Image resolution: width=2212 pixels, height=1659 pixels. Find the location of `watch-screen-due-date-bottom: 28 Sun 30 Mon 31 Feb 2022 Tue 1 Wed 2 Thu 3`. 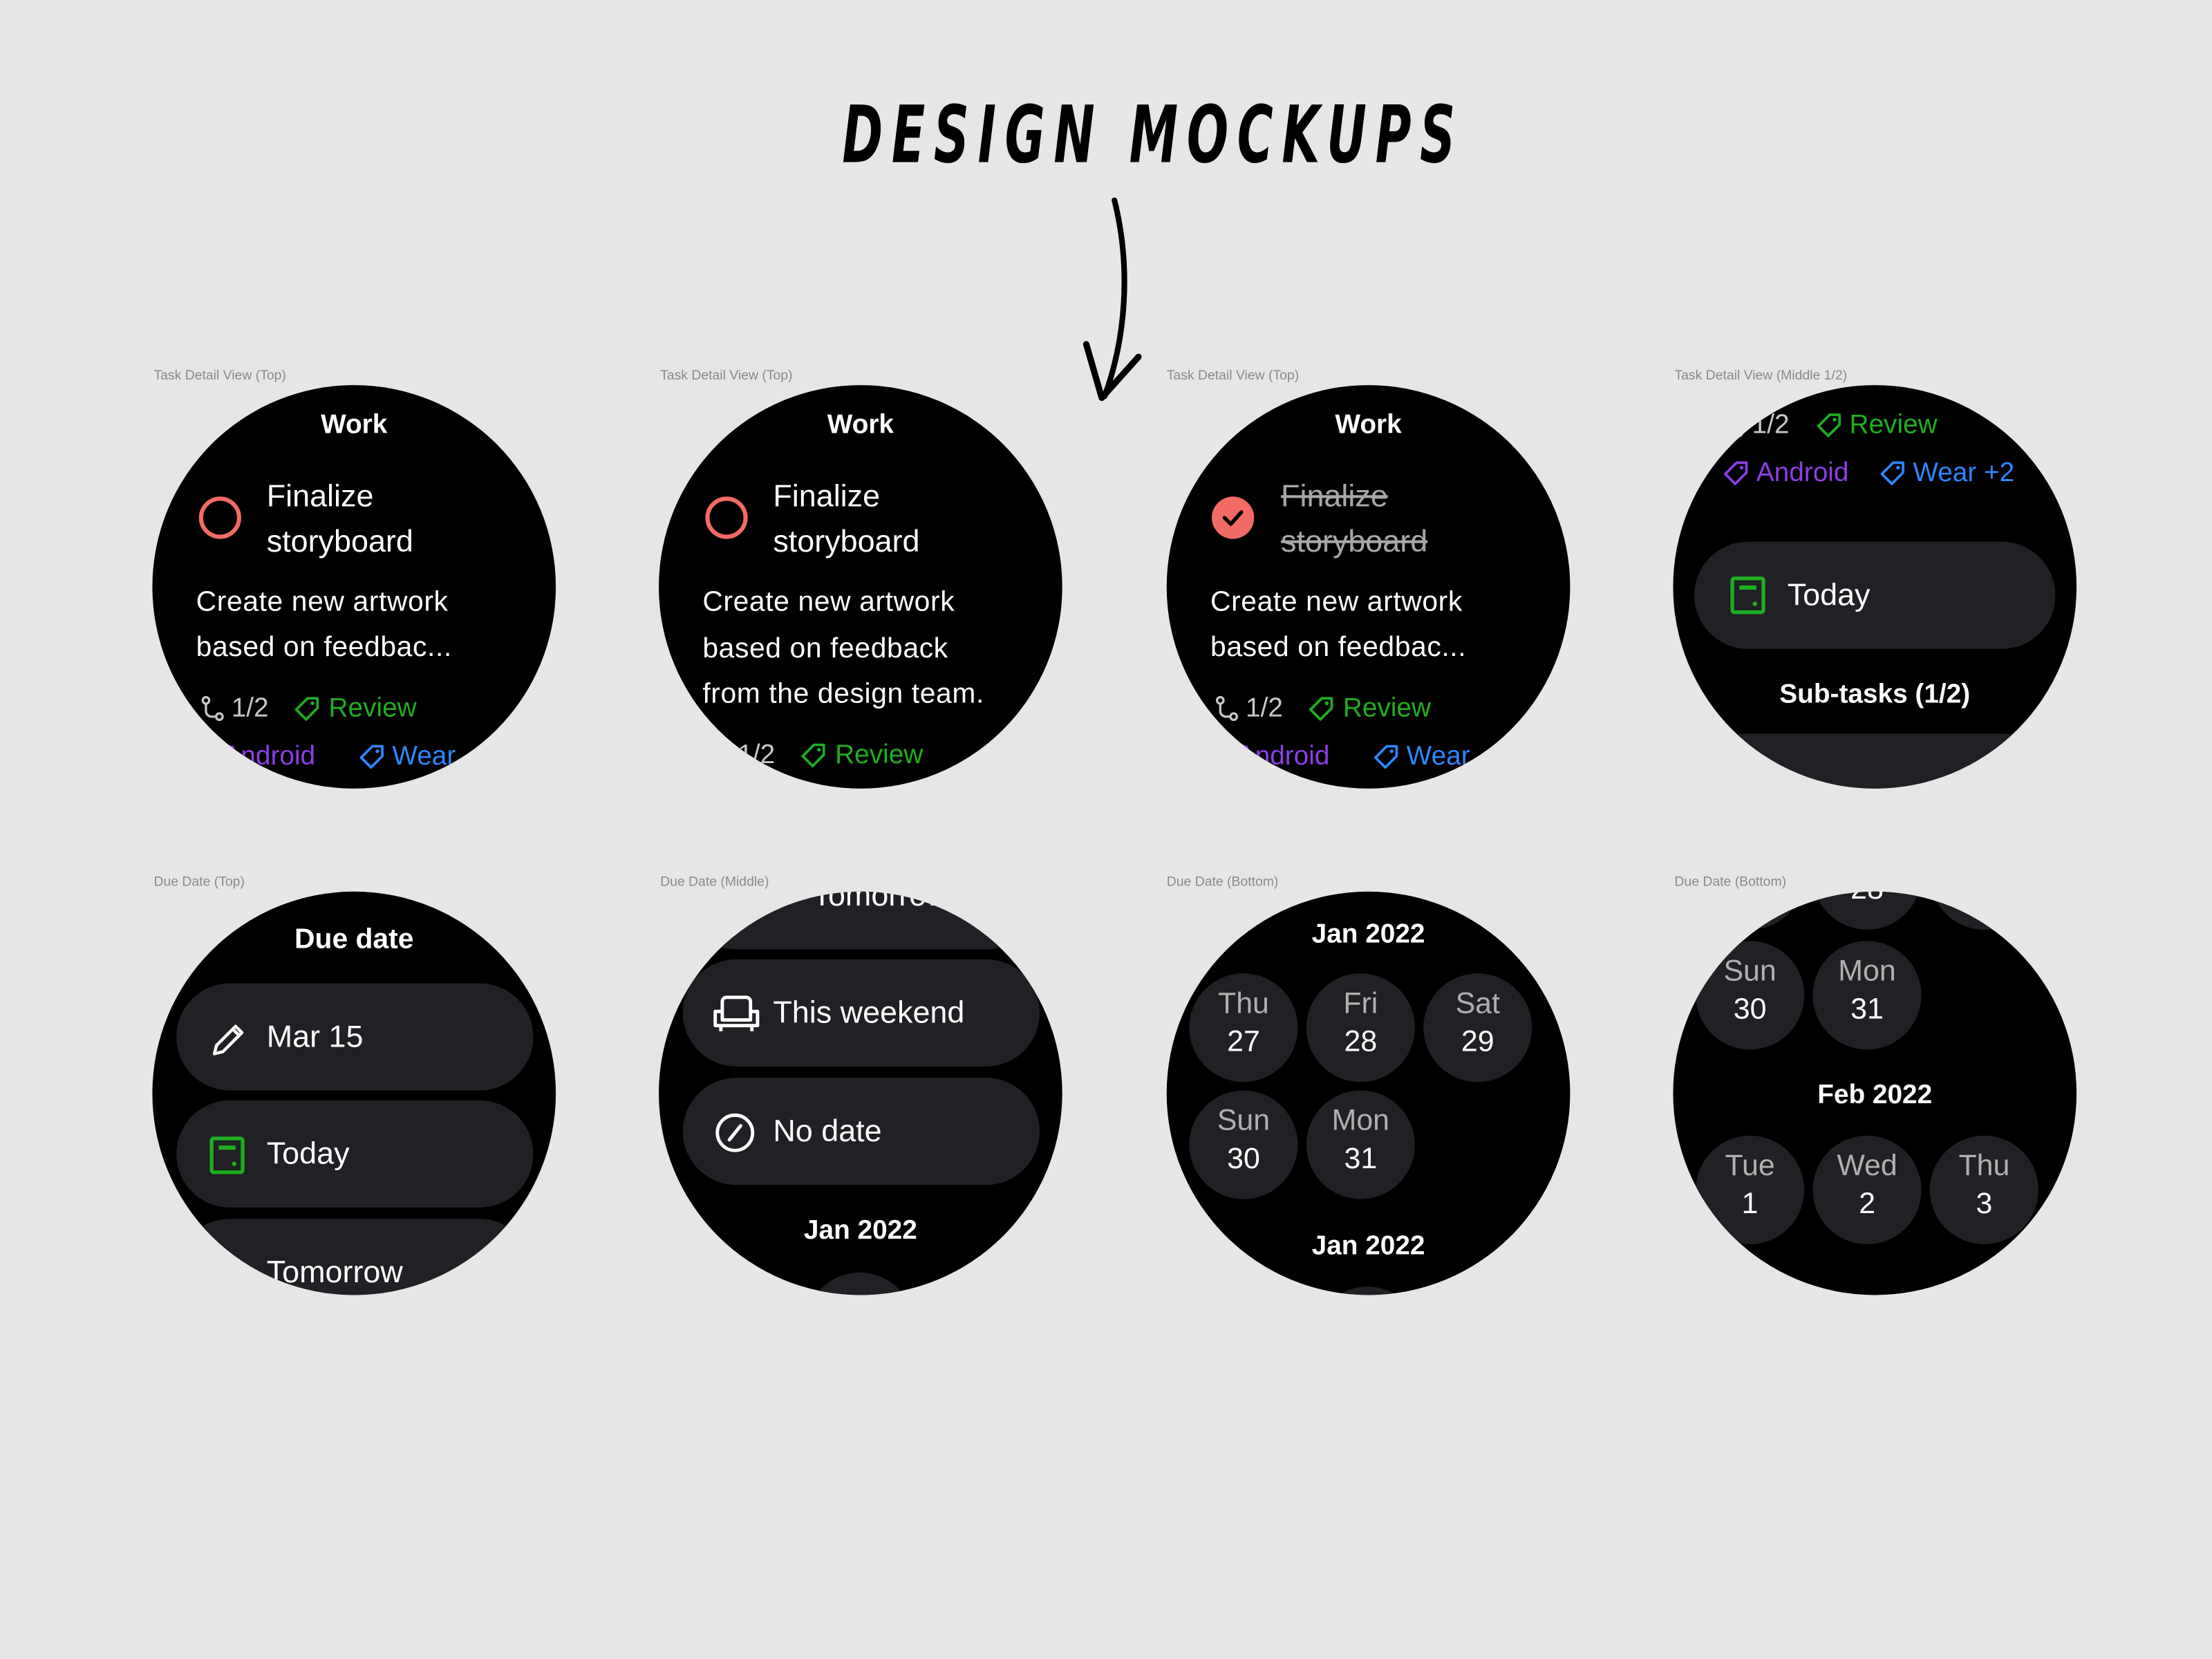

watch-screen-due-date-bottom: 28 Sun 30 Mon 31 Feb 2022 Tue 1 Wed 2 Thu 3 is located at coordinates (1875, 1093).